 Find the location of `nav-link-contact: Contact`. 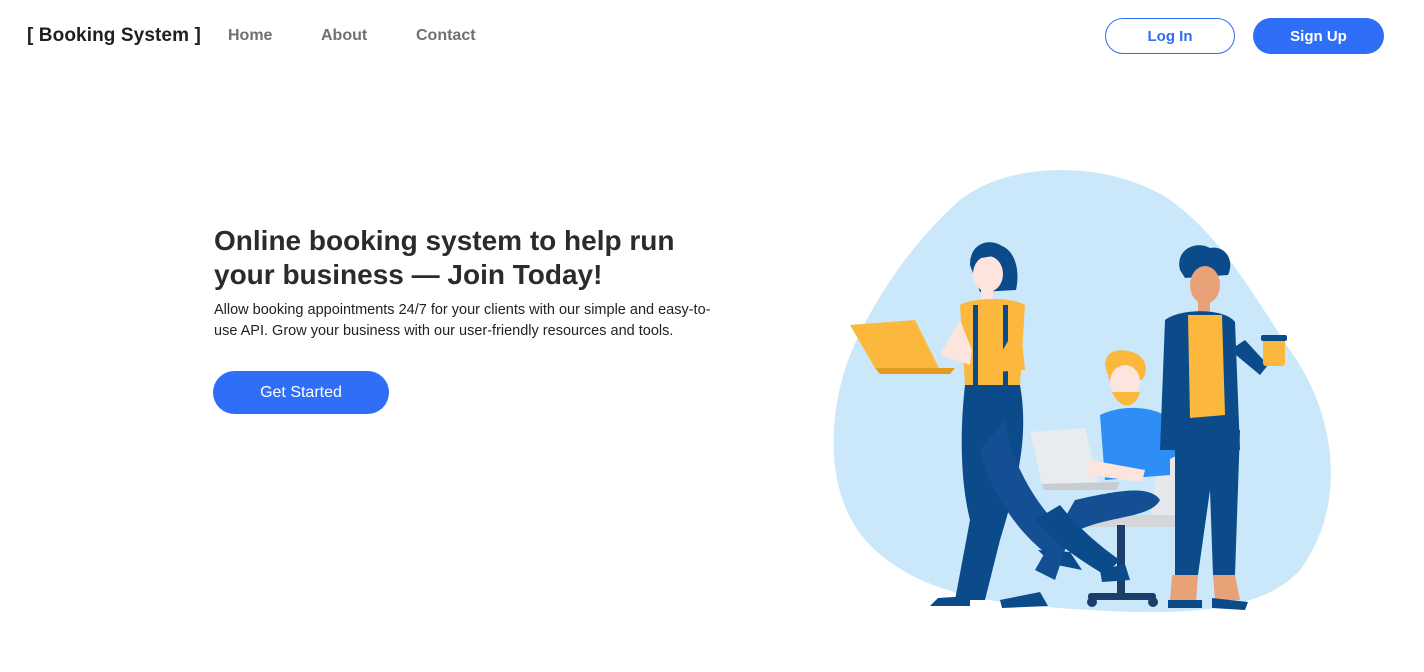

nav-link-contact: Contact is located at coordinates (446, 36).